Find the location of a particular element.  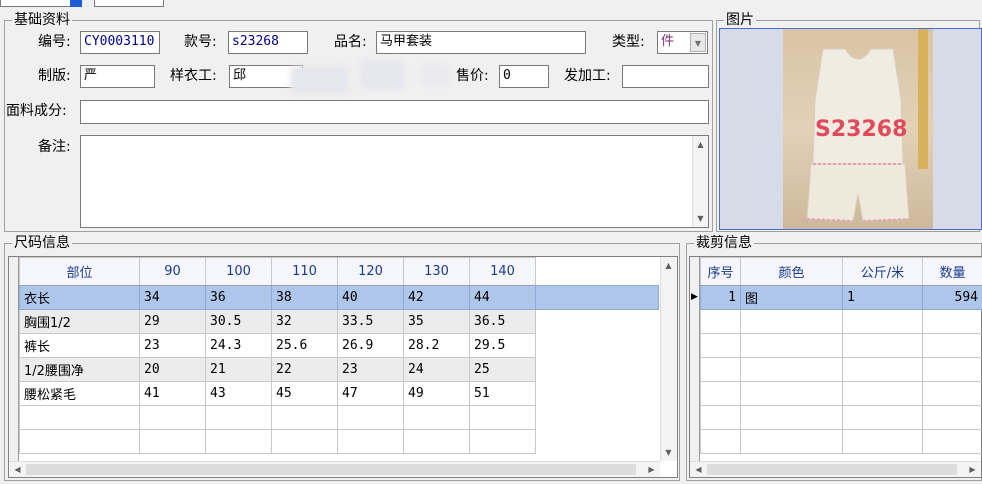

cell: 33.5 is located at coordinates (370, 321).